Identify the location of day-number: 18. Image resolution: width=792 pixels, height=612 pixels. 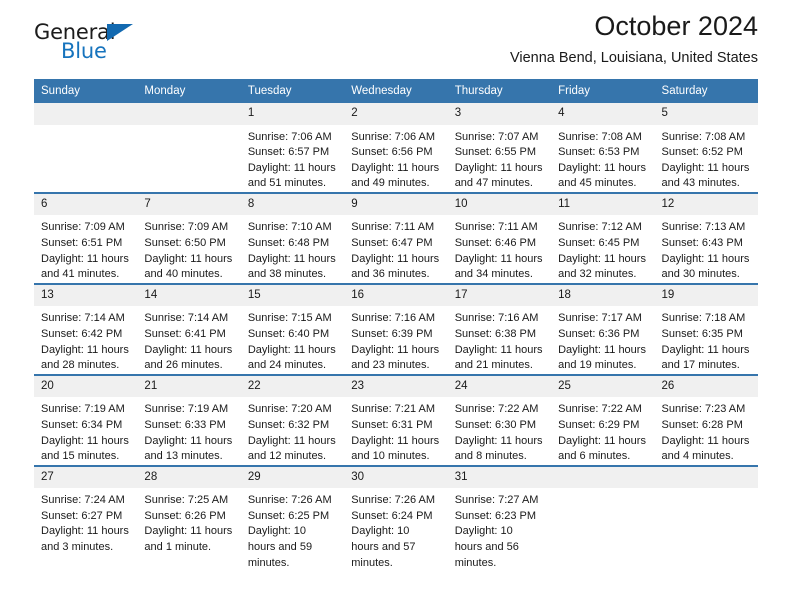
(603, 295).